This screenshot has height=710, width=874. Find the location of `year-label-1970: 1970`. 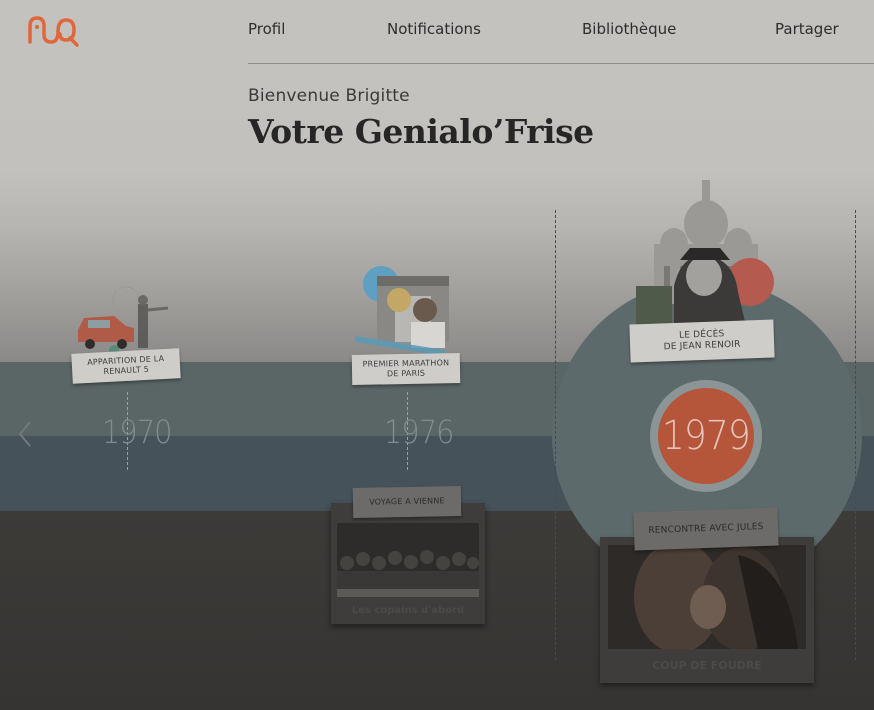

year-label-1970: 1970 is located at coordinates (137, 432).